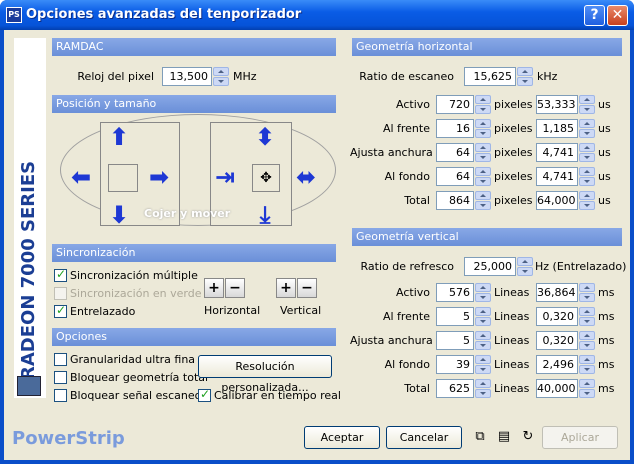  I want to click on shrink-vertical-icon: ⤓, so click(265, 215).